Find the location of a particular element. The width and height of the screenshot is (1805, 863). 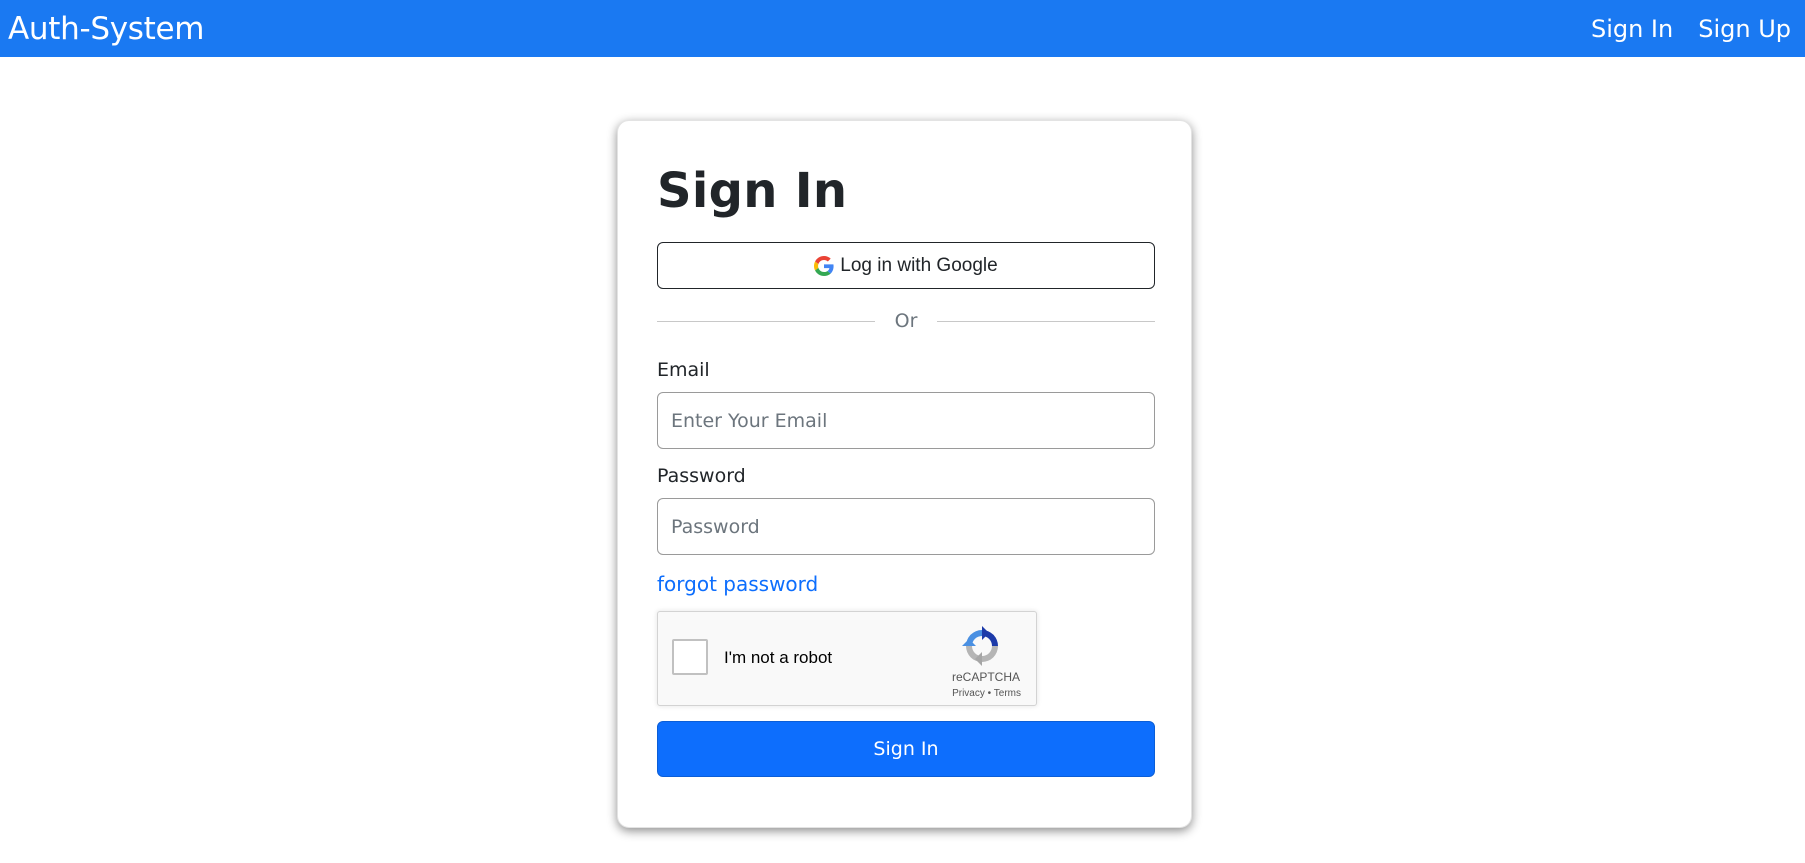

page-title: Sign In is located at coordinates (752, 191).